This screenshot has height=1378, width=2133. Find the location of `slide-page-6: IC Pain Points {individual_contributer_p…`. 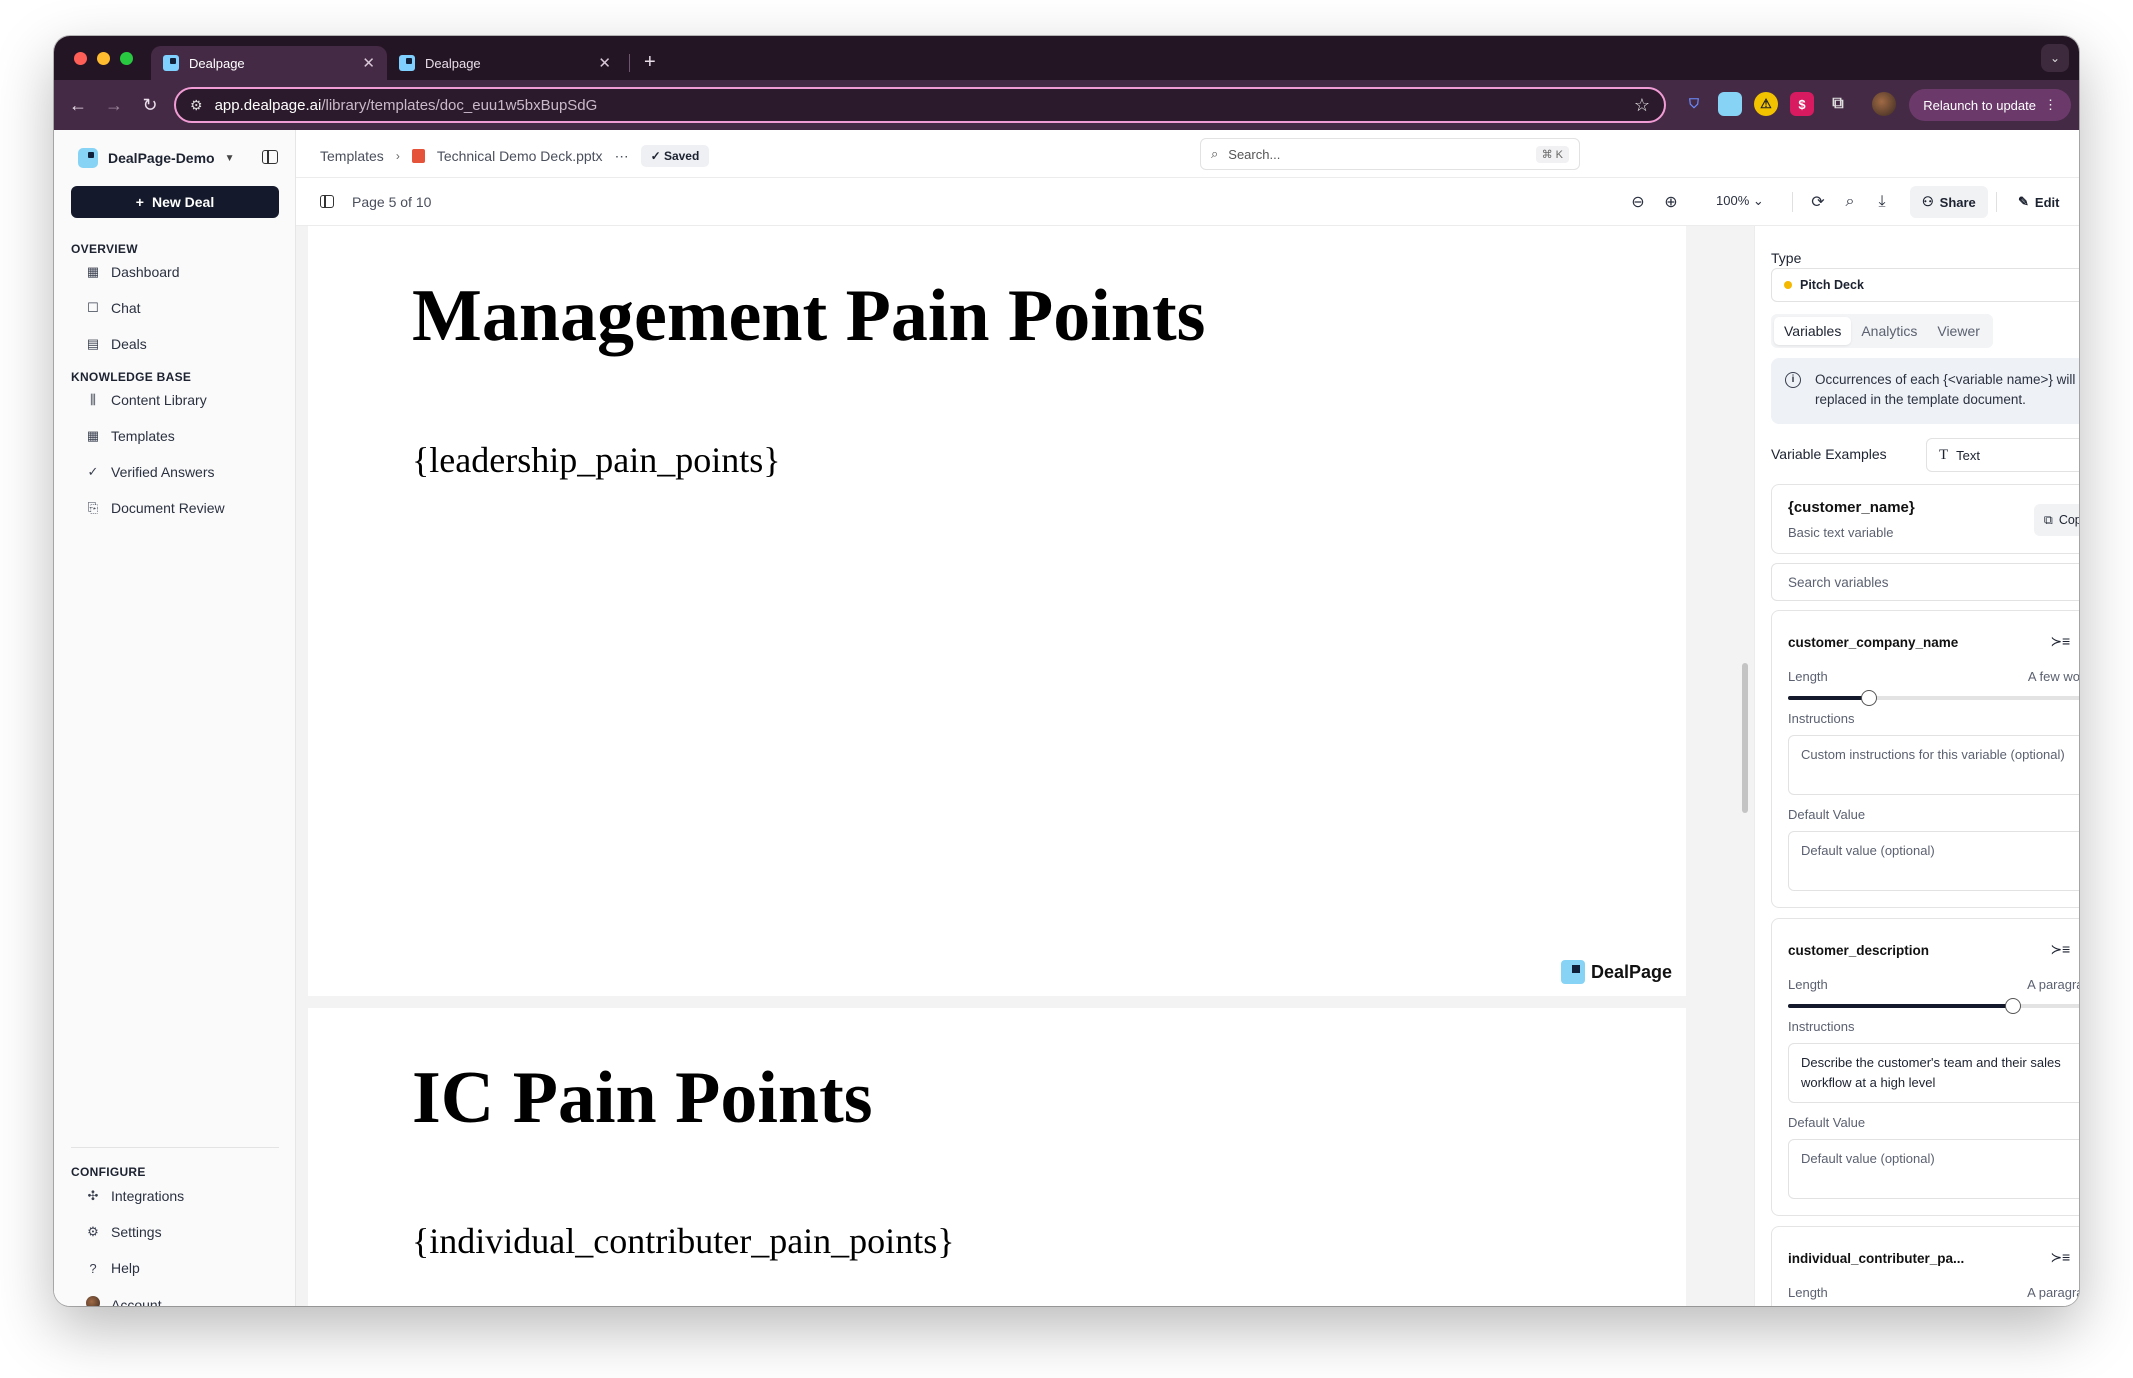

slide-page-6: IC Pain Points {individual_contributer_p… is located at coordinates (997, 1157).